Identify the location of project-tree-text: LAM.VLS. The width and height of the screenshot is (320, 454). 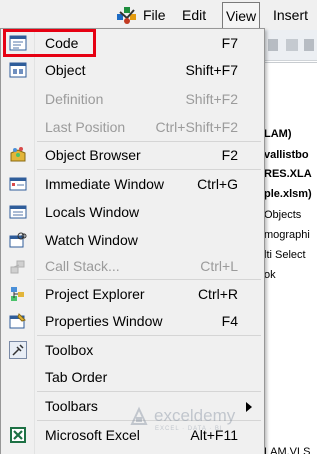
(287, 450).